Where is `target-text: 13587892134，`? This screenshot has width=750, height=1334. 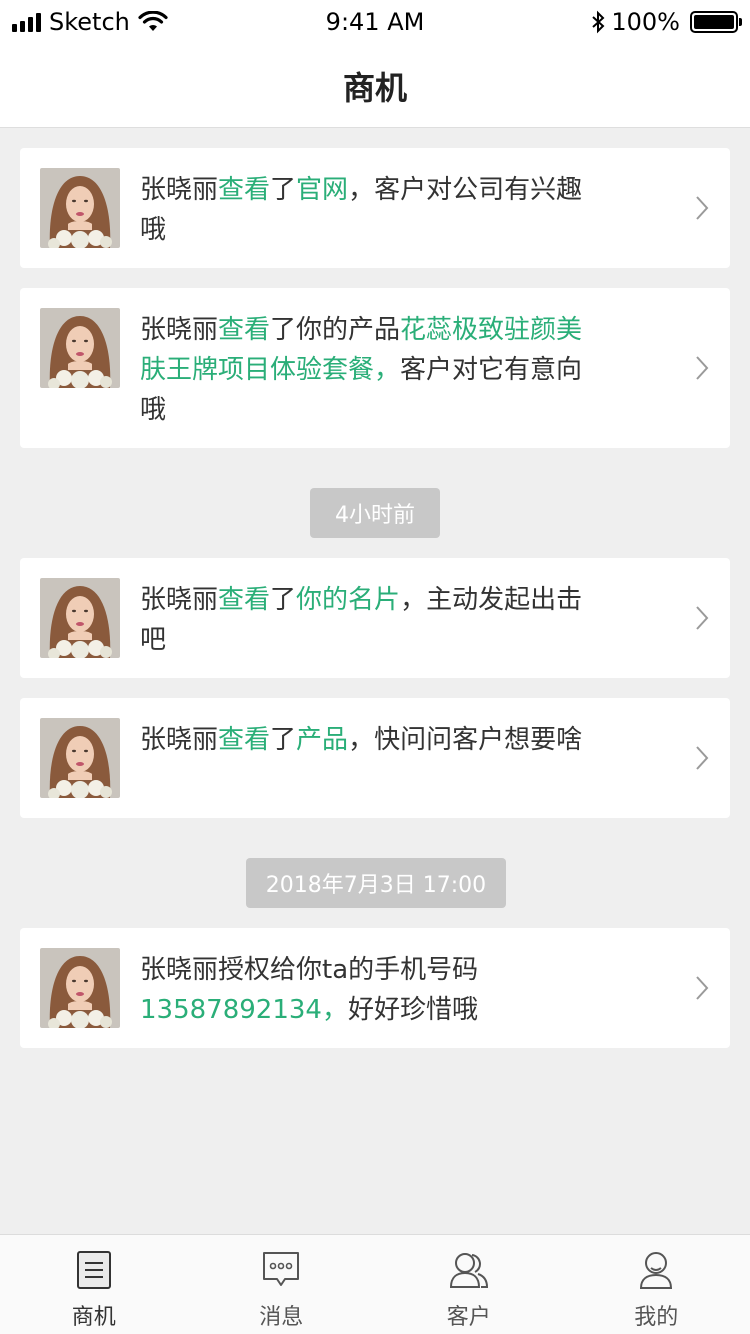
target-text: 13587892134， is located at coordinates (244, 1010).